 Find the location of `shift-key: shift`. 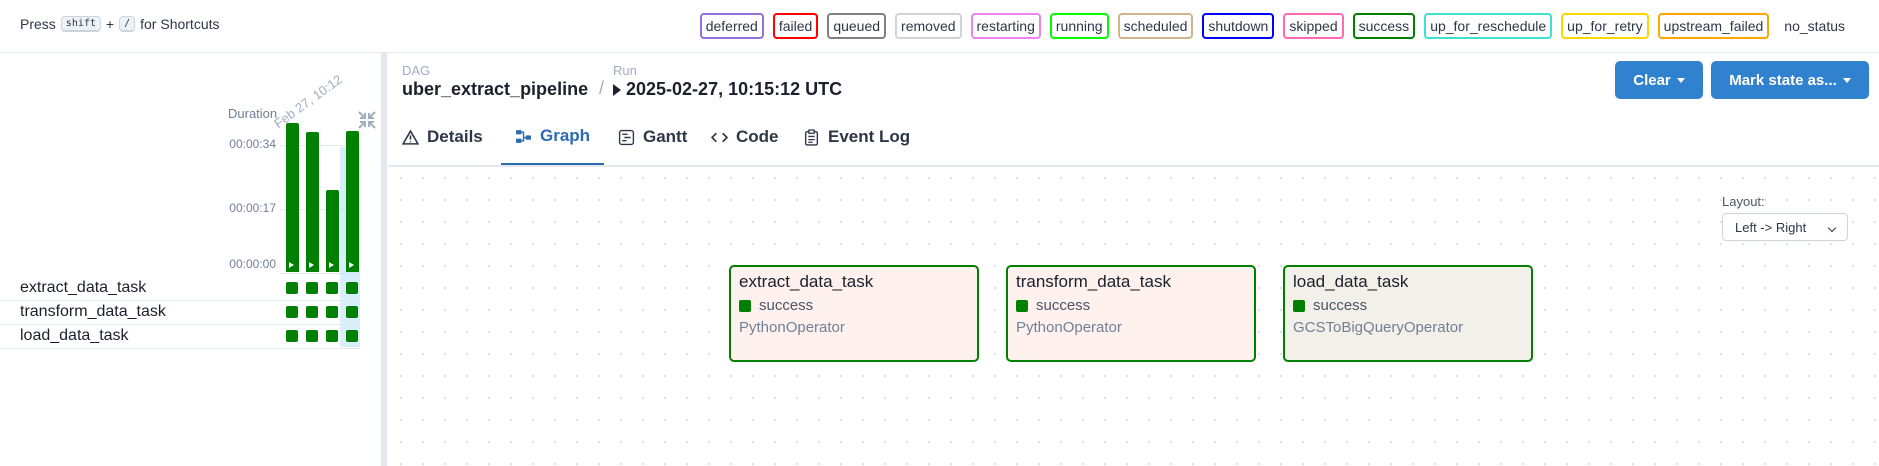

shift-key: shift is located at coordinates (80, 24).